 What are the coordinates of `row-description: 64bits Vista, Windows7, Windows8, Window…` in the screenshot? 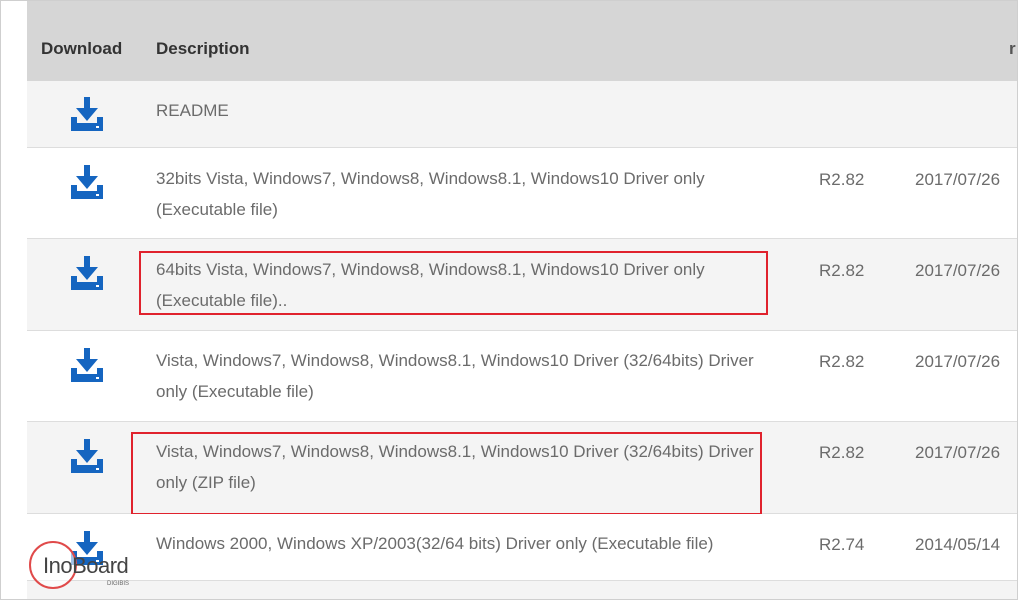 It's located at (466, 285).